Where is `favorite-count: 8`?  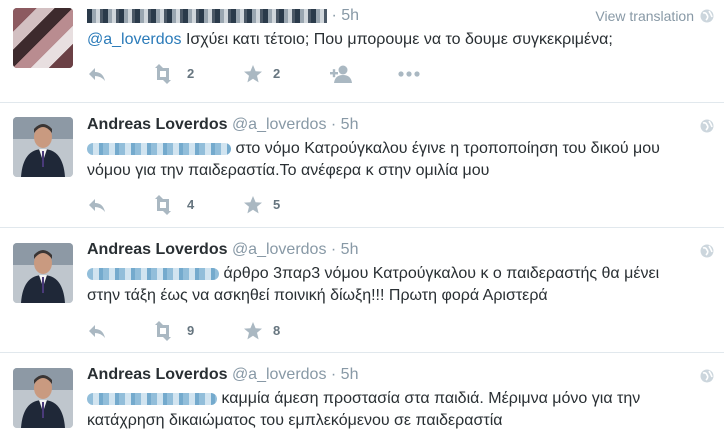 favorite-count: 8 is located at coordinates (277, 330).